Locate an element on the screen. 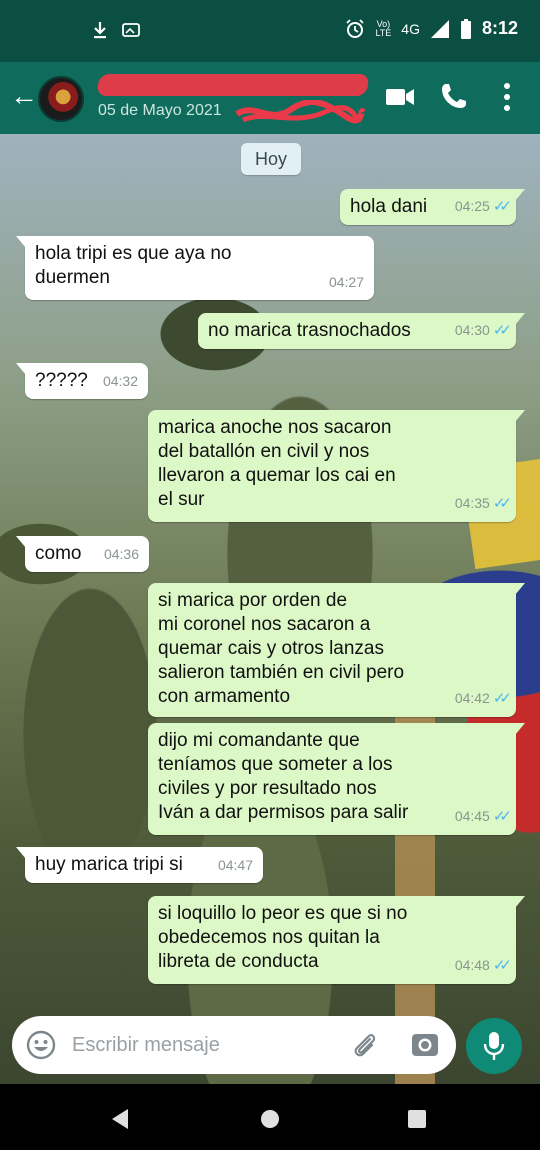 This screenshot has height=1150, width=540. chat-header: ← 05 de Mayo 2021 is located at coordinates (270, 98).